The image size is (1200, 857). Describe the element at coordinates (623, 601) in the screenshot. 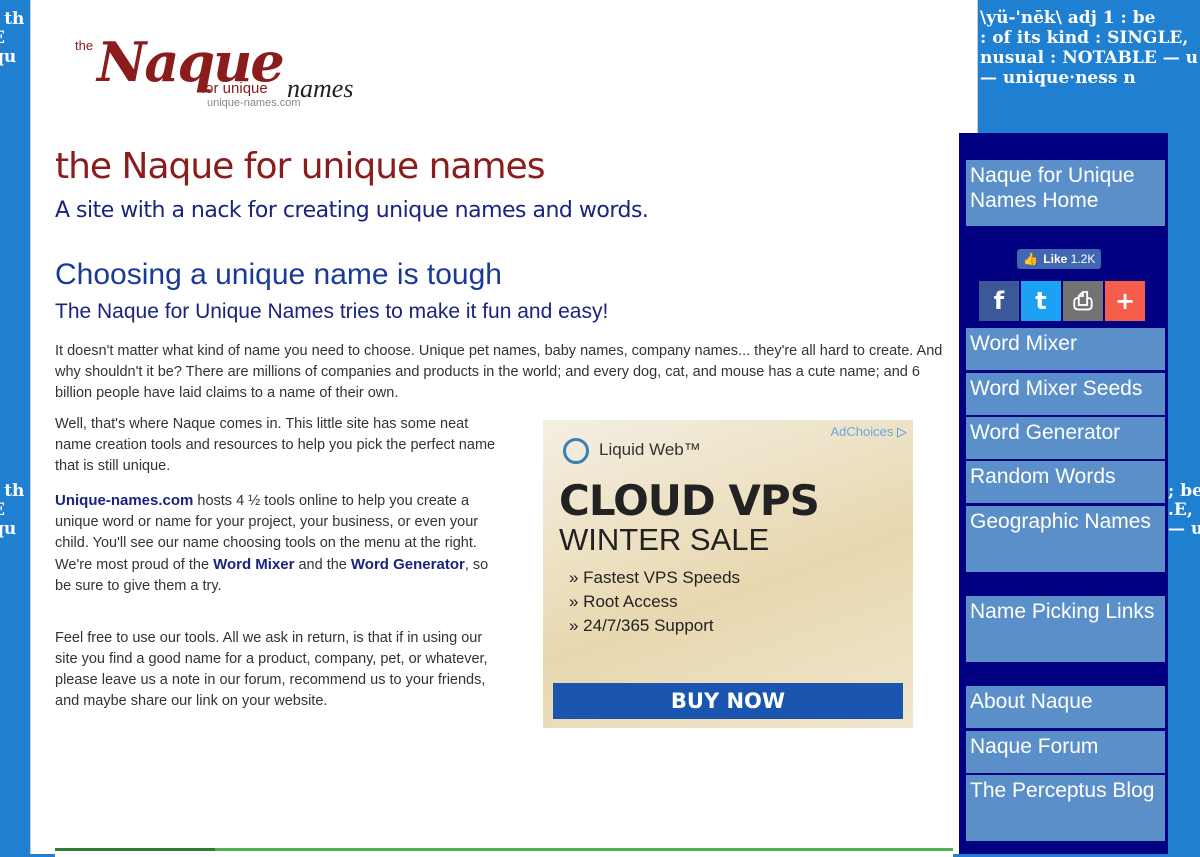

I see `ad-bullet: » Root Access` at that location.